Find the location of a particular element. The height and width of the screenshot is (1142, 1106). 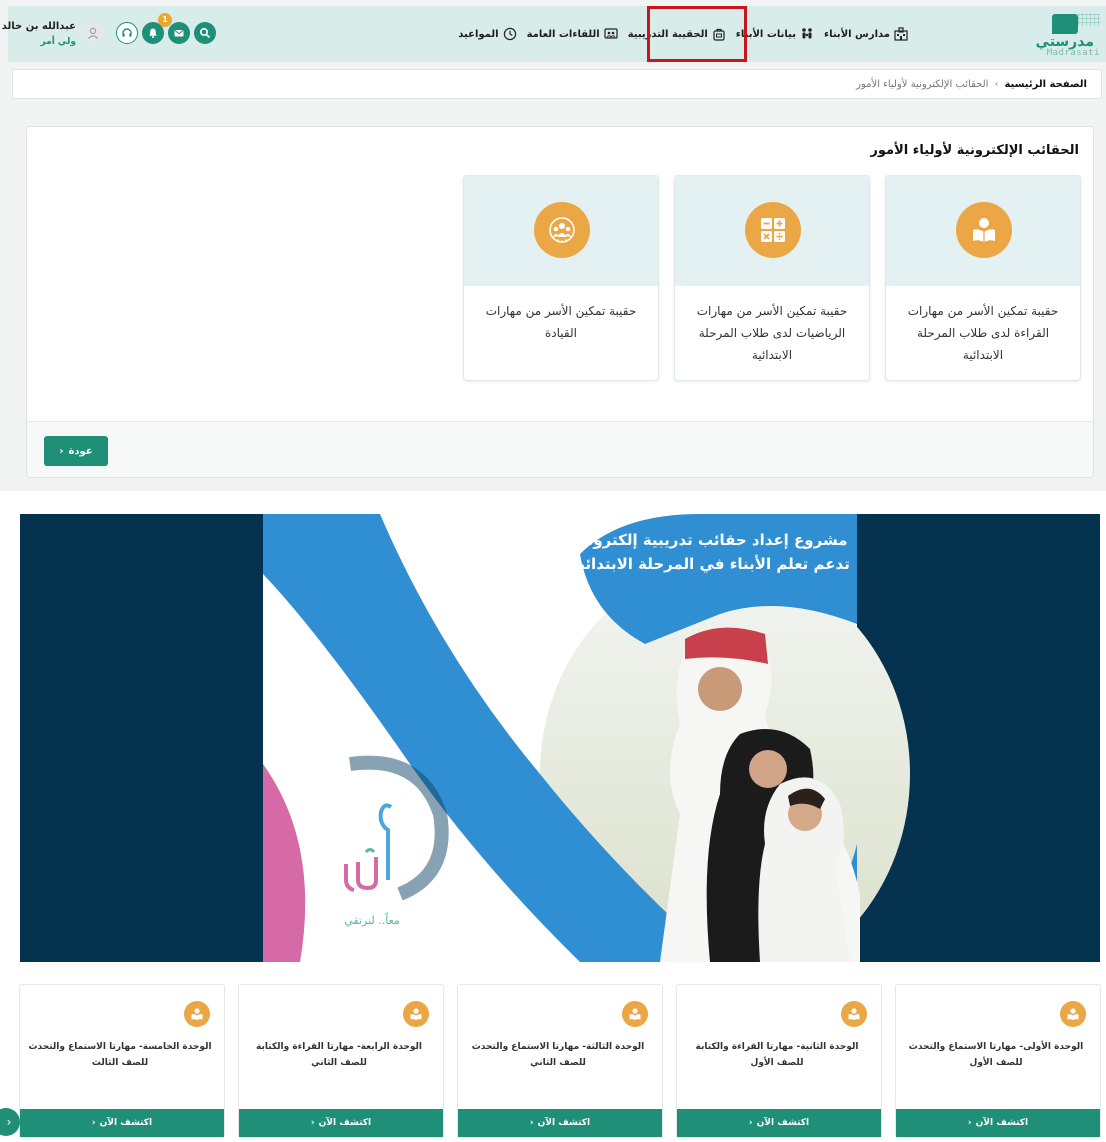

floating-action-button: › is located at coordinates (10, 1122).